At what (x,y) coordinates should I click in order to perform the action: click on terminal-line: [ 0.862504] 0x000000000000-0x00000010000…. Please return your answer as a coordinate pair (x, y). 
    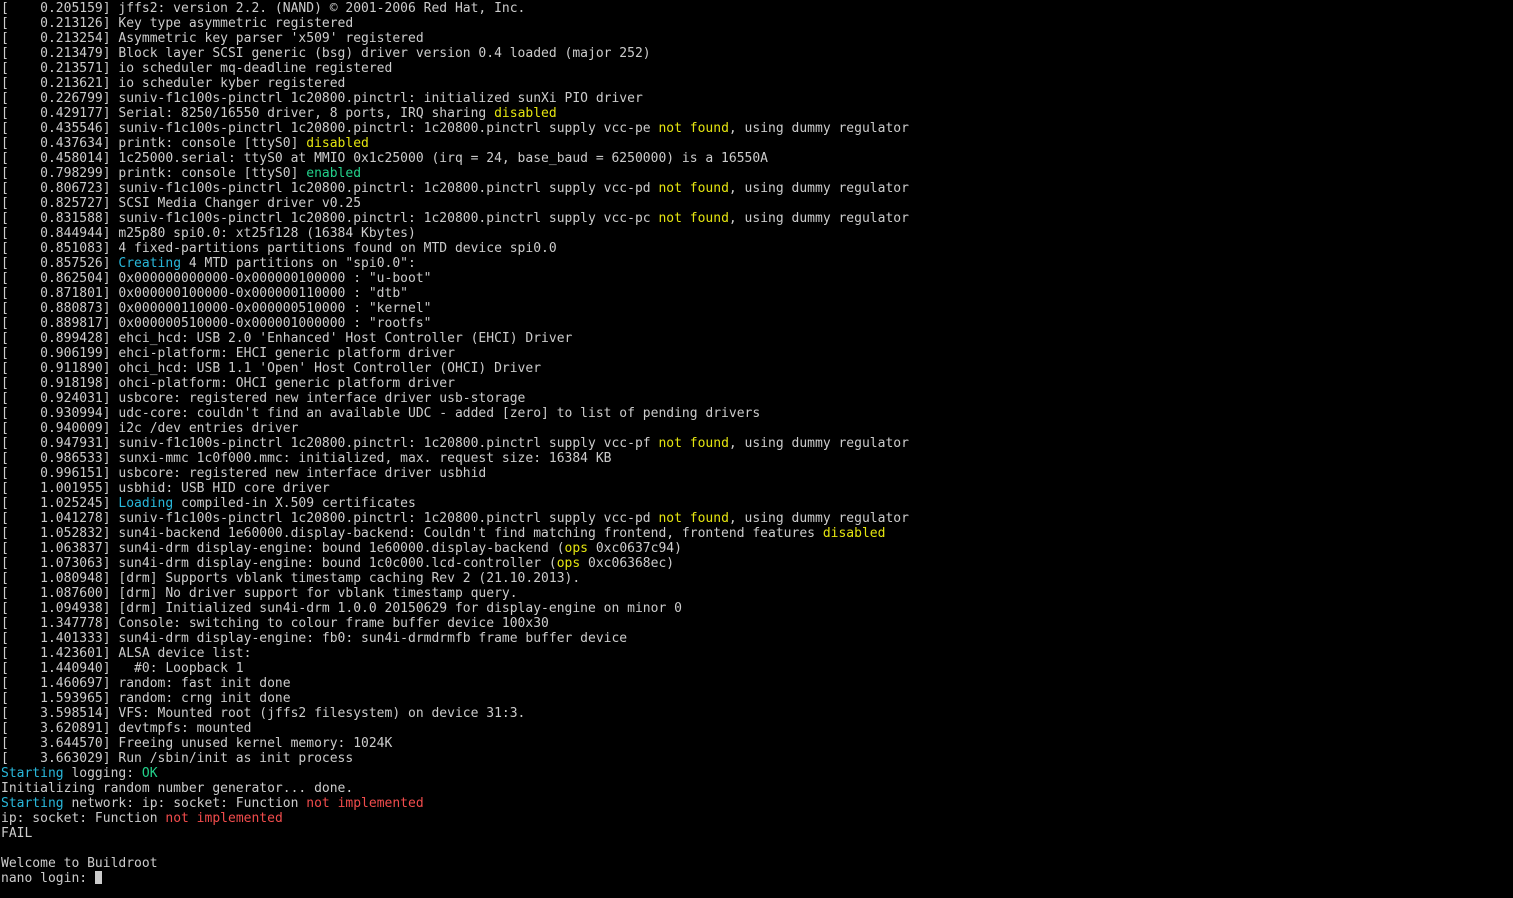
    Looking at the image, I should click on (455, 278).